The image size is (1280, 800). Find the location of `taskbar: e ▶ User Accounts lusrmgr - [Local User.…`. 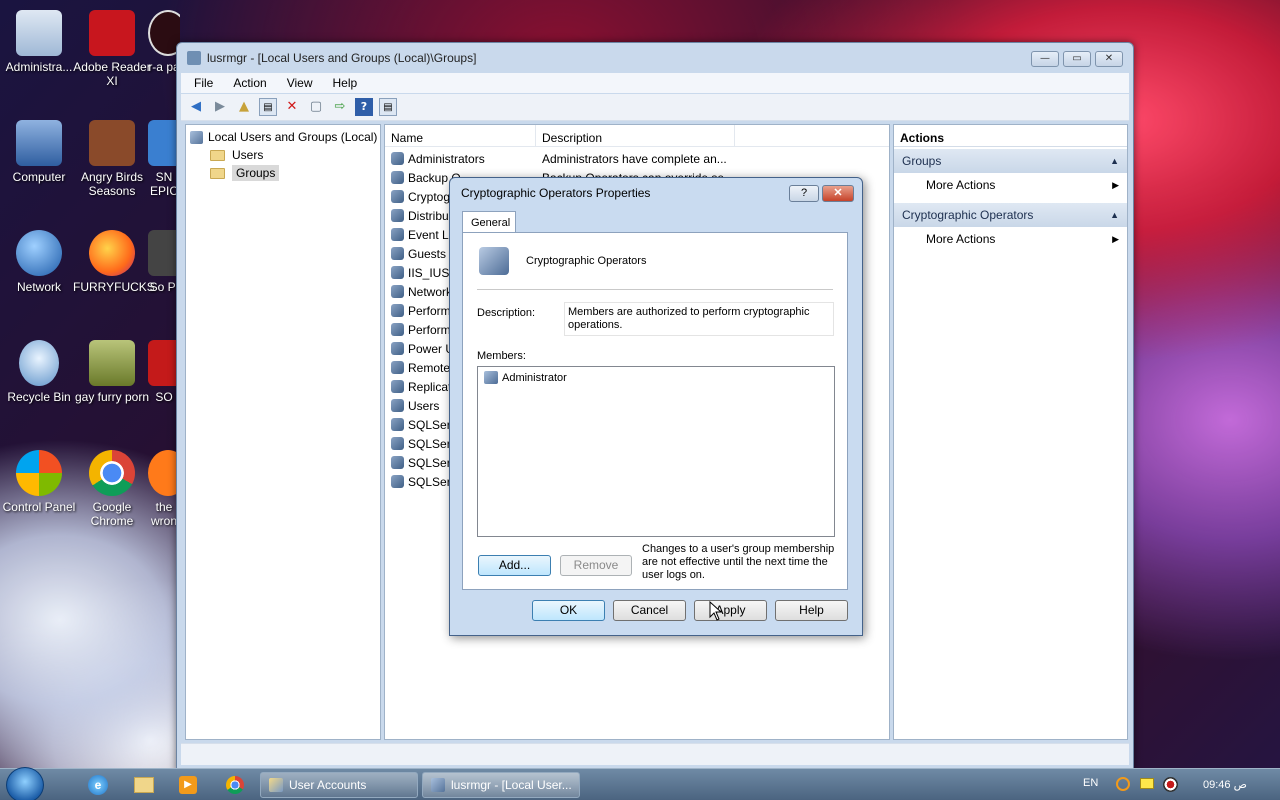

taskbar: e ▶ User Accounts lusrmgr - [Local User.… is located at coordinates (640, 783).